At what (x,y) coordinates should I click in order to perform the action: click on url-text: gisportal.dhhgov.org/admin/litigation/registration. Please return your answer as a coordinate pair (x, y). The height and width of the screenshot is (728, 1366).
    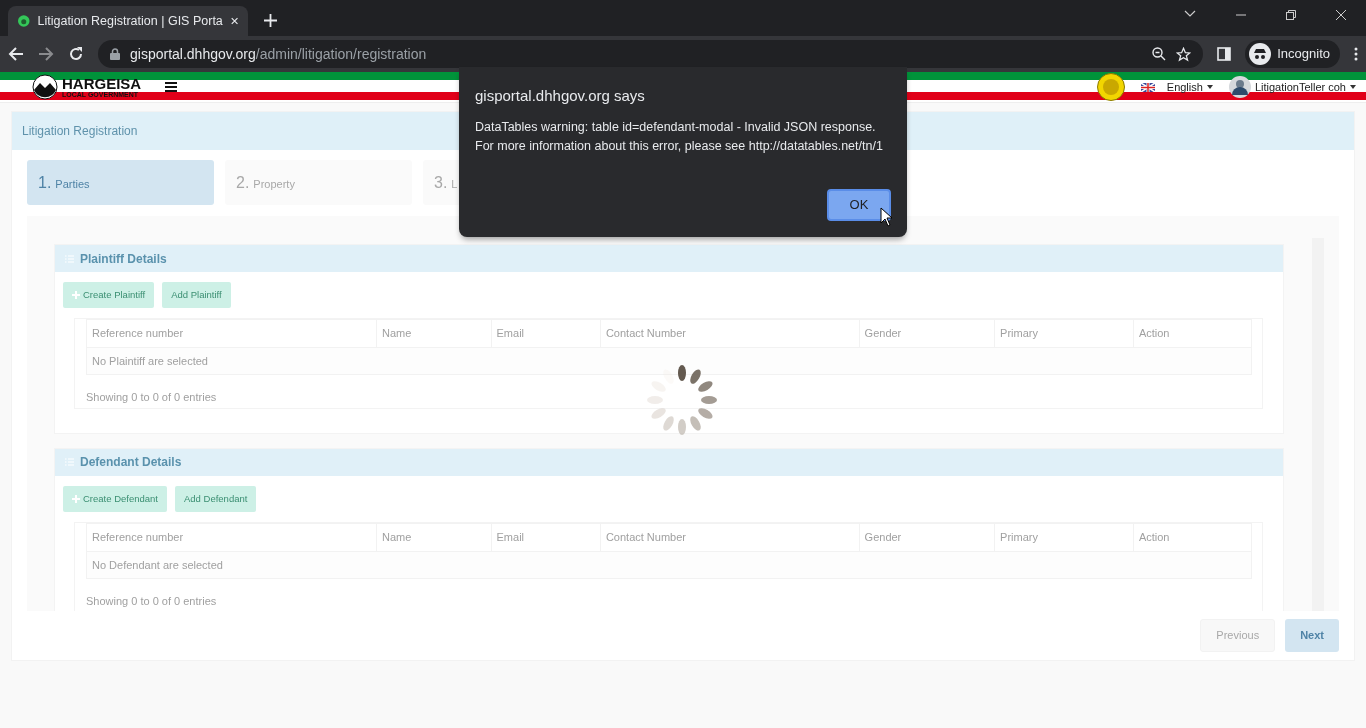
    Looking at the image, I should click on (278, 54).